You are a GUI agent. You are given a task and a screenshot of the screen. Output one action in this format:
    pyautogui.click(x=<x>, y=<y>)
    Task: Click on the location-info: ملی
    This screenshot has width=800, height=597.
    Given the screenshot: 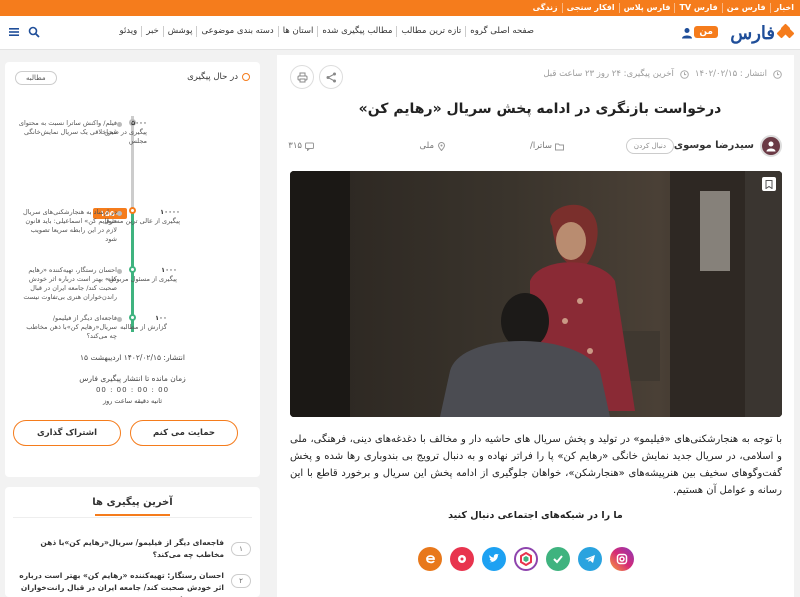 What is the action you would take?
    pyautogui.click(x=433, y=146)
    